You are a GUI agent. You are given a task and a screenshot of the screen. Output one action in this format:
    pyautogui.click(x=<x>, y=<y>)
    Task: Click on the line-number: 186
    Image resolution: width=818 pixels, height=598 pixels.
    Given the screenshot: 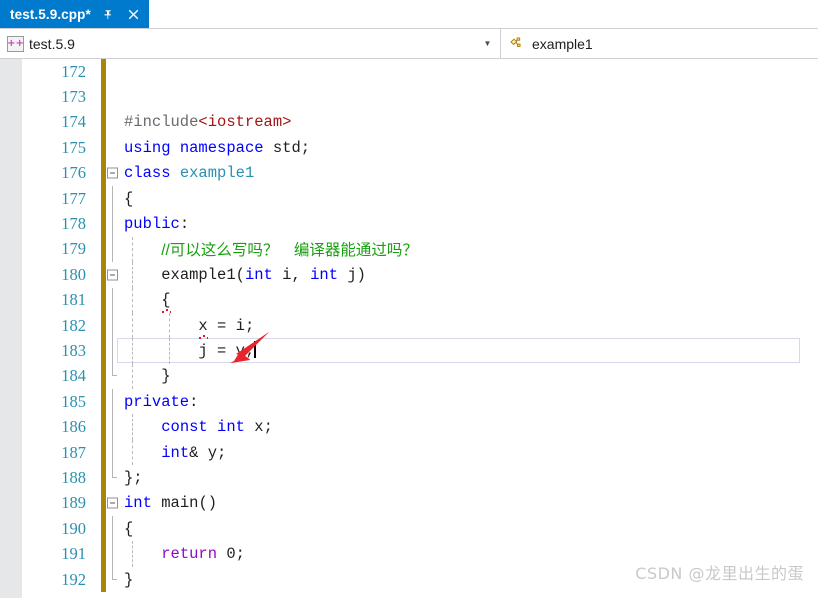 What is the action you would take?
    pyautogui.click(x=73, y=427)
    